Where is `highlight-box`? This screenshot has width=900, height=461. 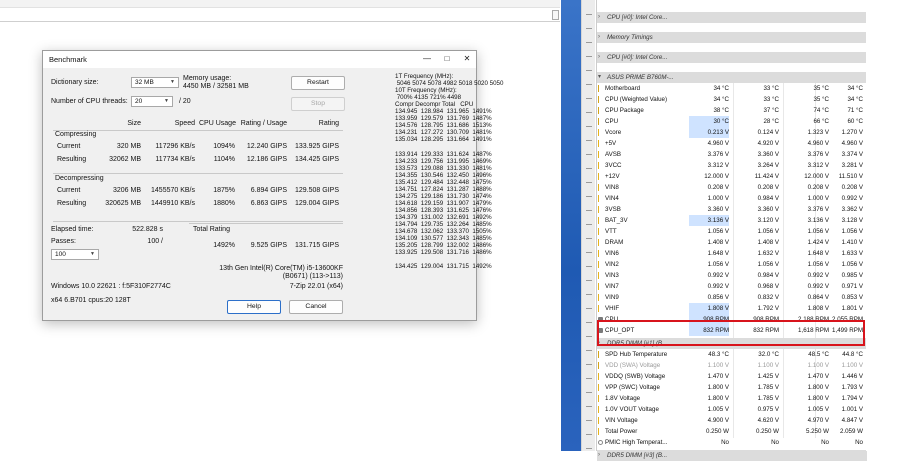
highlight-box is located at coordinates (731, 333).